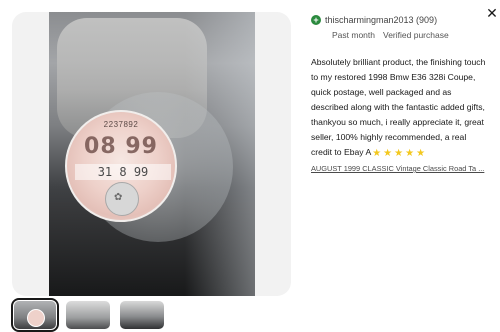 The width and height of the screenshot is (500, 332). Describe the element at coordinates (353, 35) in the screenshot. I see `review-period: Past month` at that location.